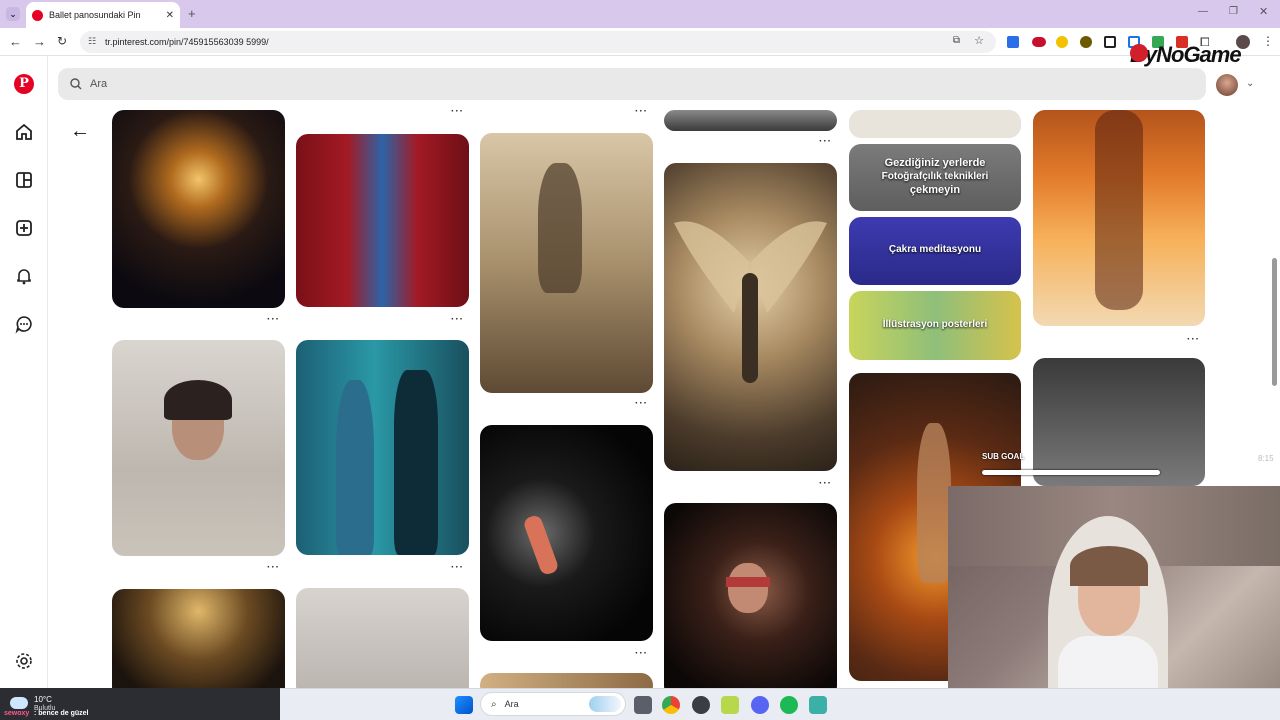  I want to click on taskbar-search: ⌕ Ara, so click(553, 704).